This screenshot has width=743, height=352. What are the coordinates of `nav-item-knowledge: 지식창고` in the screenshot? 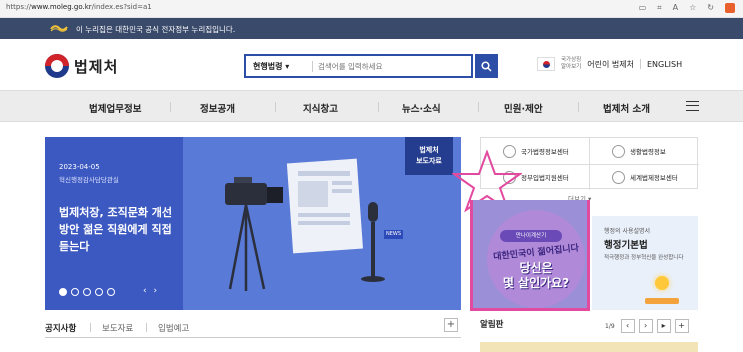 It's located at (320, 108).